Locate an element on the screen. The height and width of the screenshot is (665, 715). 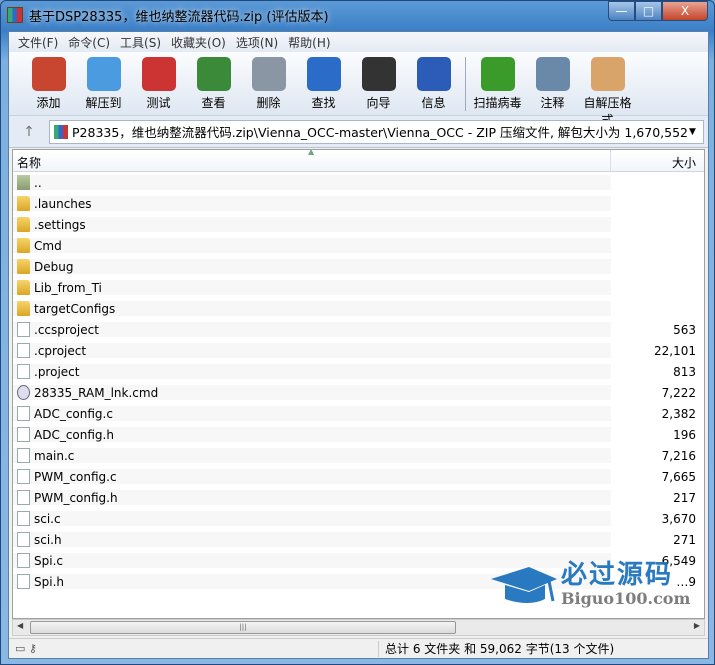
watermark-cn: 必过源码 is located at coordinates (617, 575).